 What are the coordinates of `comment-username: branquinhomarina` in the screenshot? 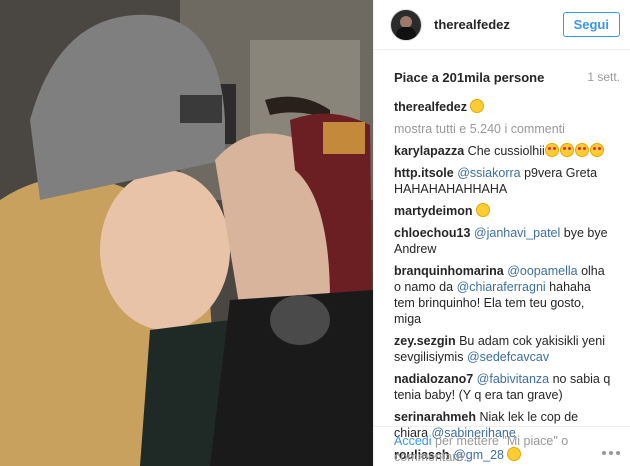 It's located at (449, 271).